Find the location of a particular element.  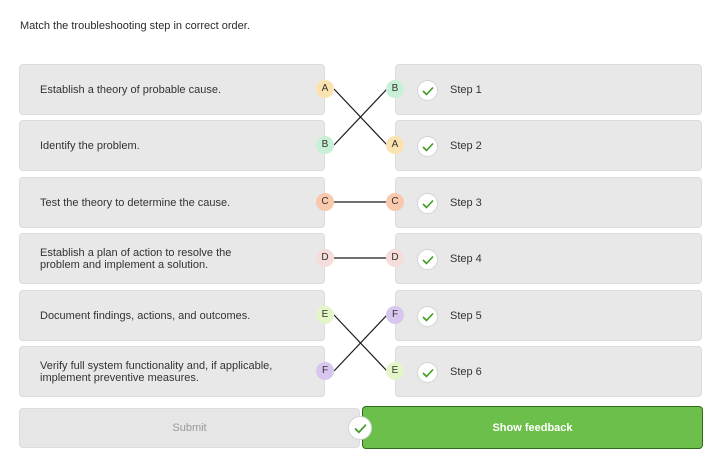

right-item-step-6: Step 6 is located at coordinates (548, 371).